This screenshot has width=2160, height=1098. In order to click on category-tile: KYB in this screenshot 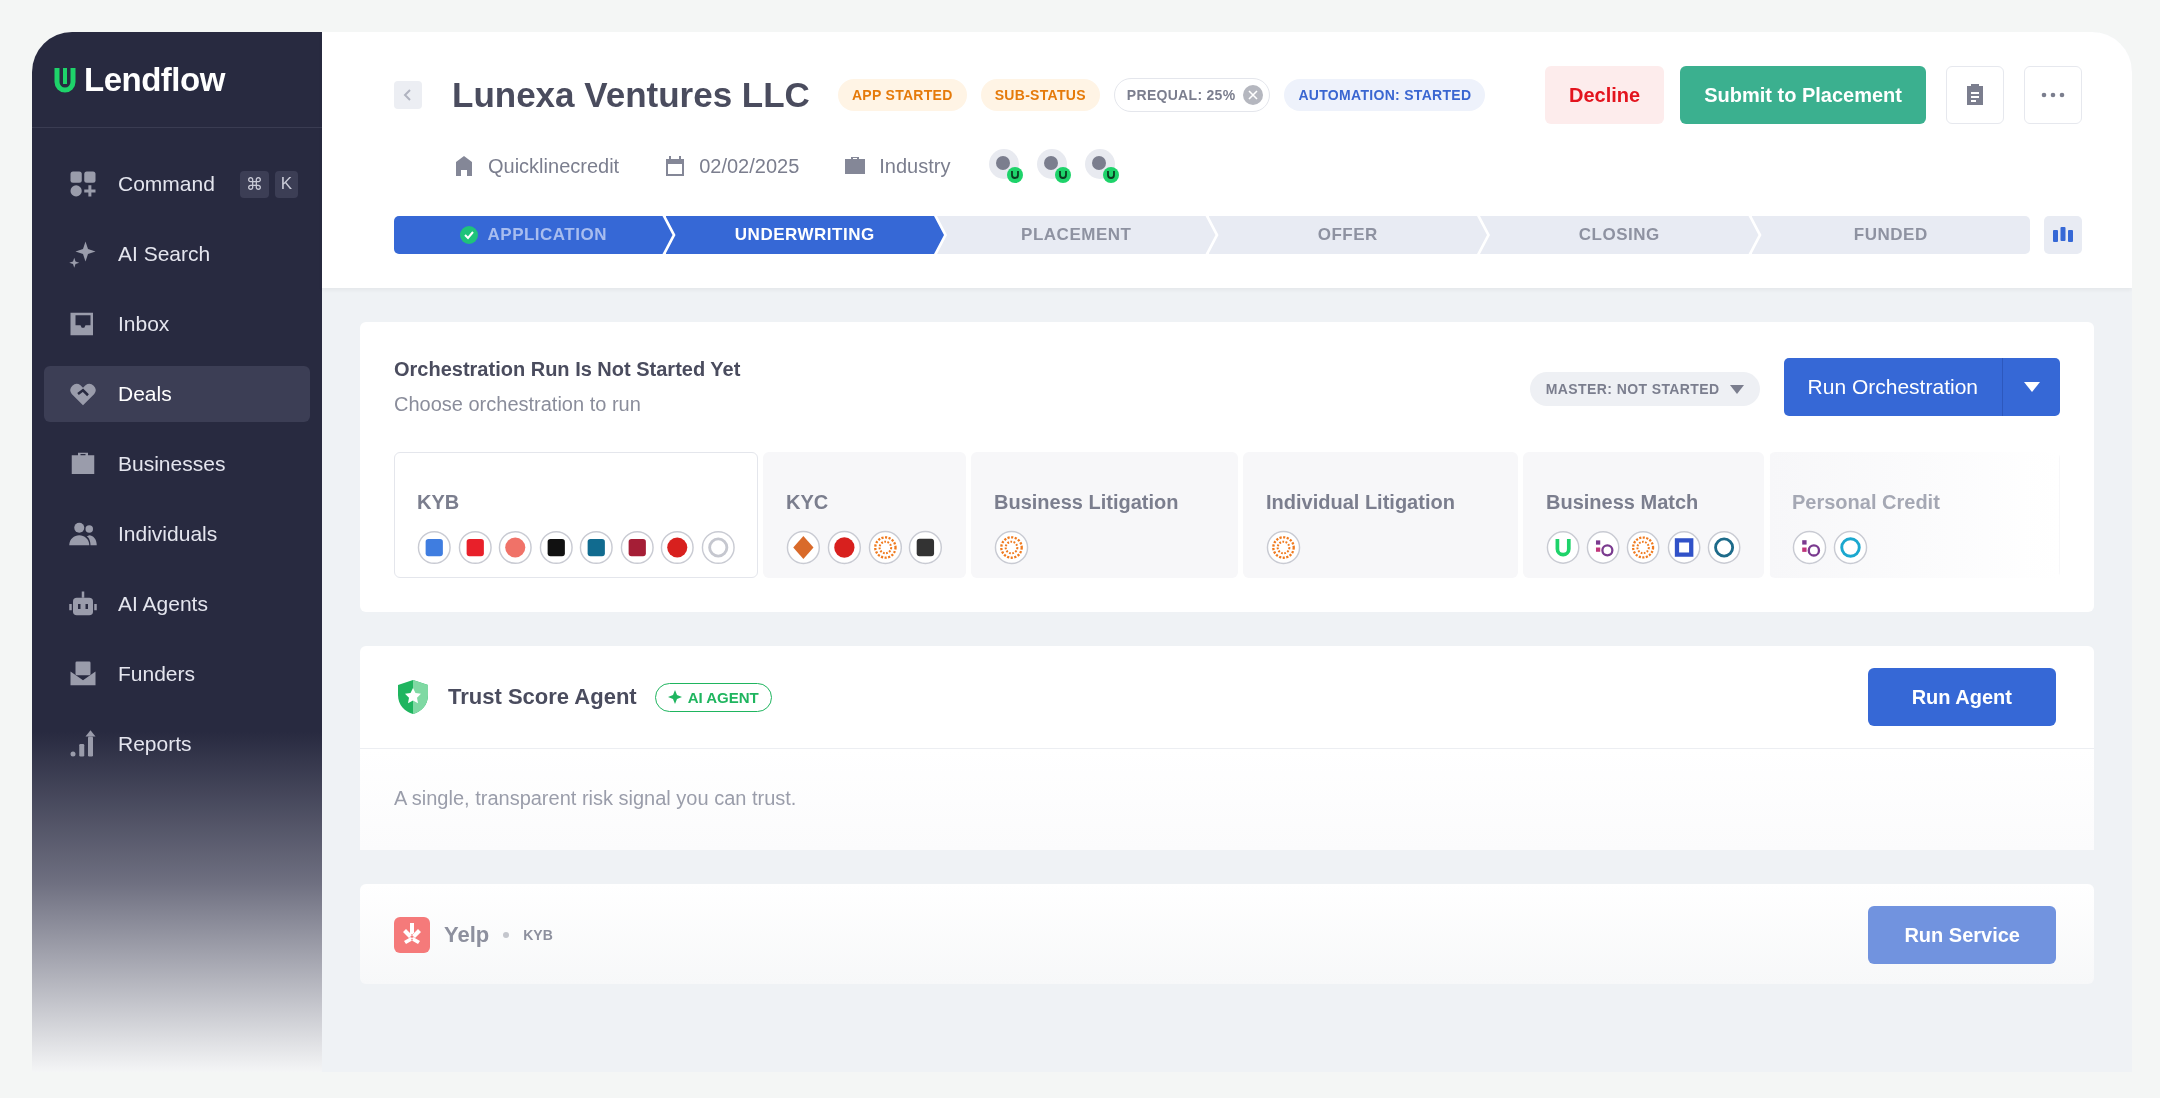, I will do `click(576, 515)`.